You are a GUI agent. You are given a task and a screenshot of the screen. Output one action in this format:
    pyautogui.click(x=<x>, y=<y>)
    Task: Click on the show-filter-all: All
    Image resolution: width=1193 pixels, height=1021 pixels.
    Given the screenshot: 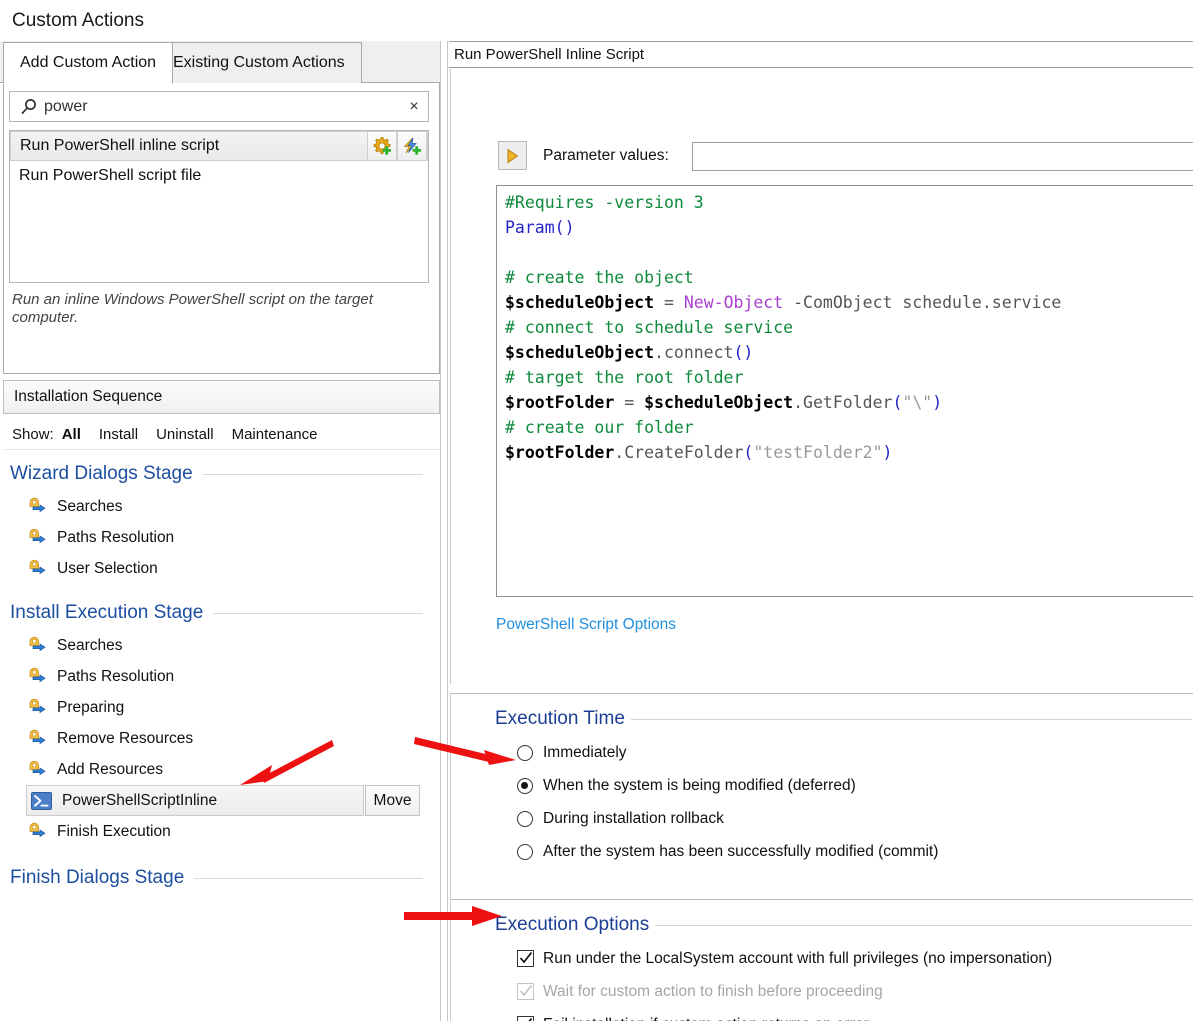 What is the action you would take?
    pyautogui.click(x=71, y=434)
    